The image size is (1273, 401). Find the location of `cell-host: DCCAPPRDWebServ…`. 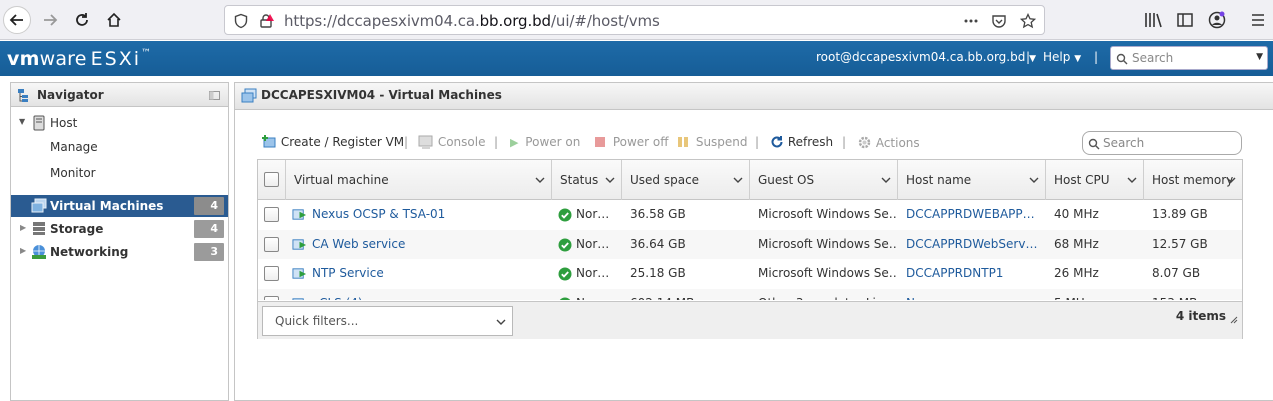

cell-host: DCCAPPRDWebServ… is located at coordinates (972, 244).